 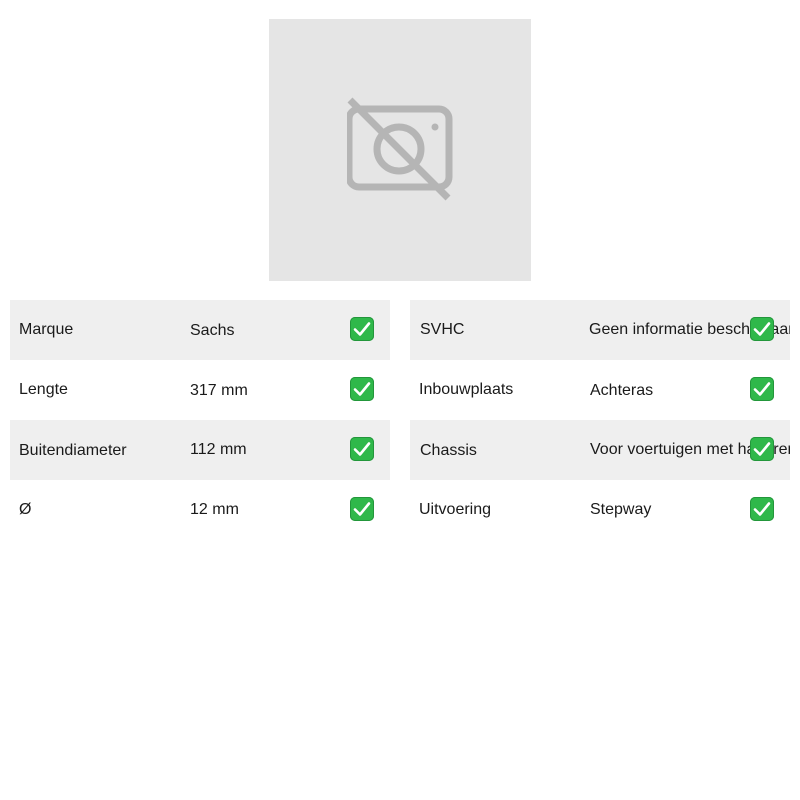 I want to click on spec-label: Uitvoering, so click(x=455, y=509).